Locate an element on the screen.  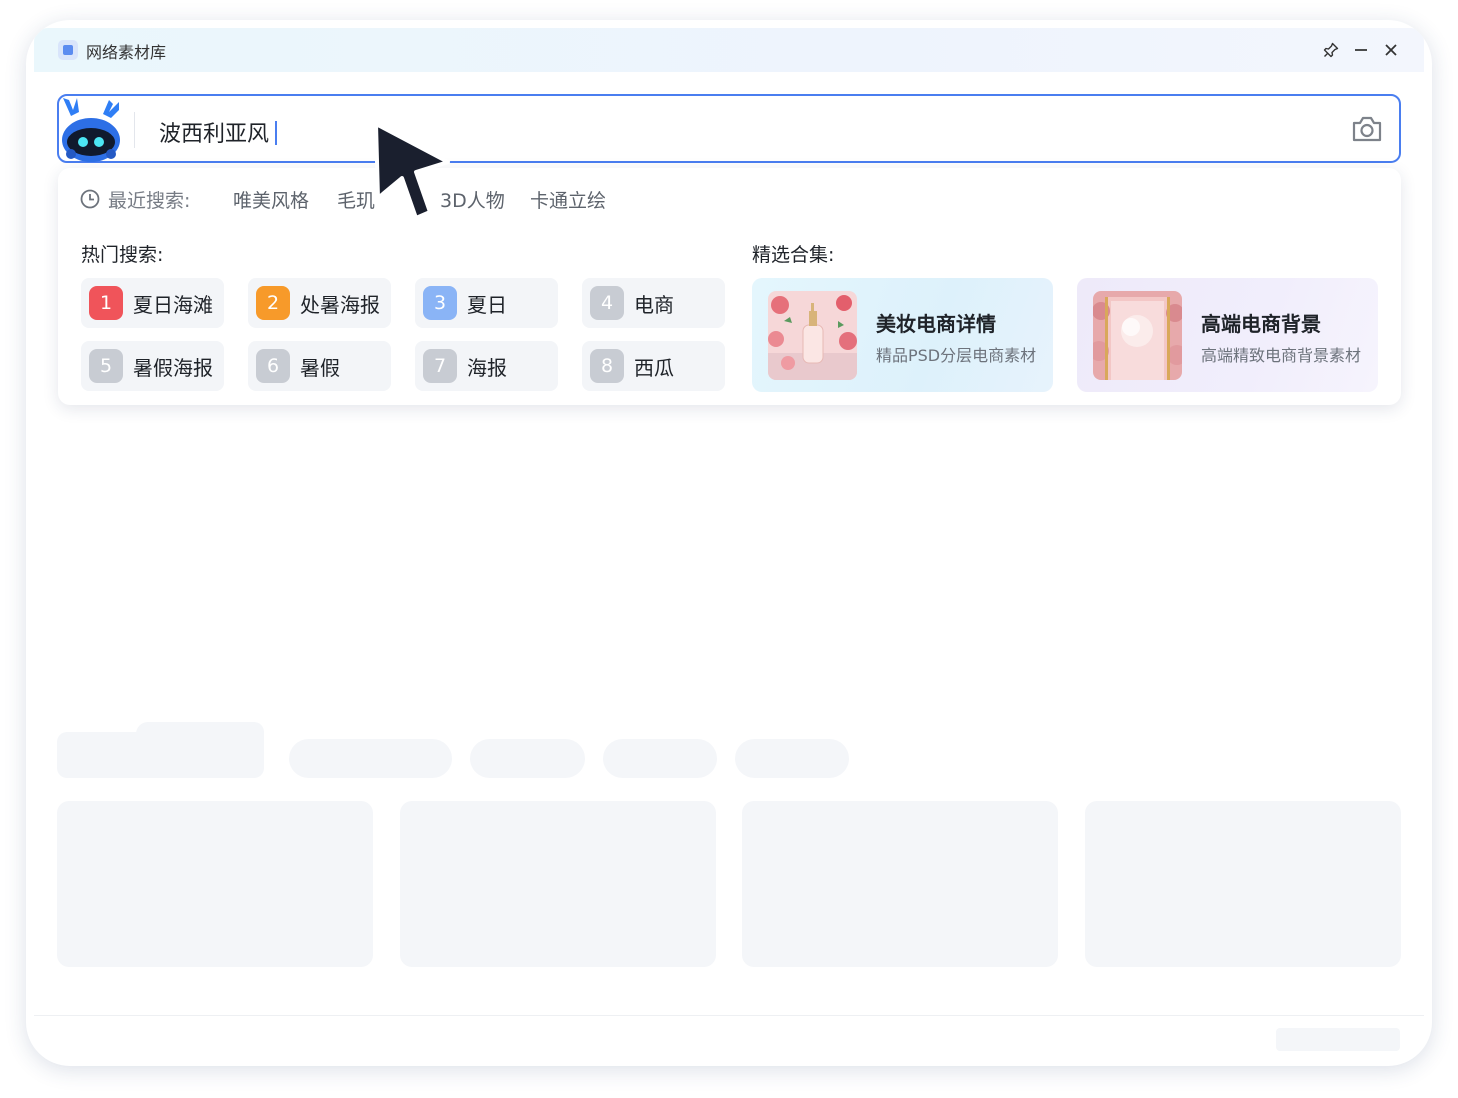
search-bar: 波西利亚风 is located at coordinates (729, 128).